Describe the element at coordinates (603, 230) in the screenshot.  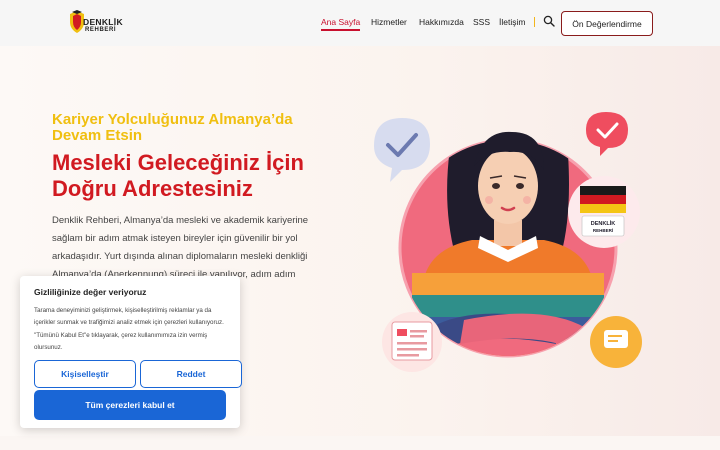
I see `flag-caption-bottom: REHBERİ` at that location.